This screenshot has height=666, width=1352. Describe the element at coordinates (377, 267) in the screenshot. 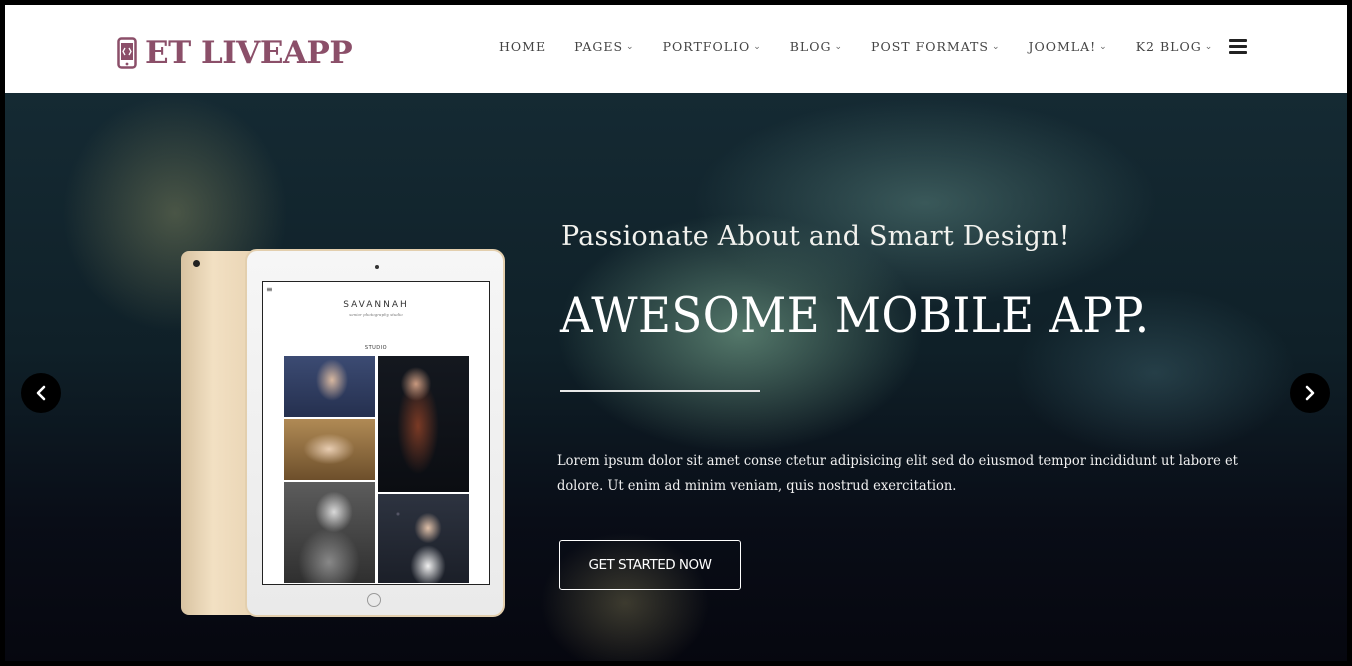

I see `tablet-front-camera` at that location.